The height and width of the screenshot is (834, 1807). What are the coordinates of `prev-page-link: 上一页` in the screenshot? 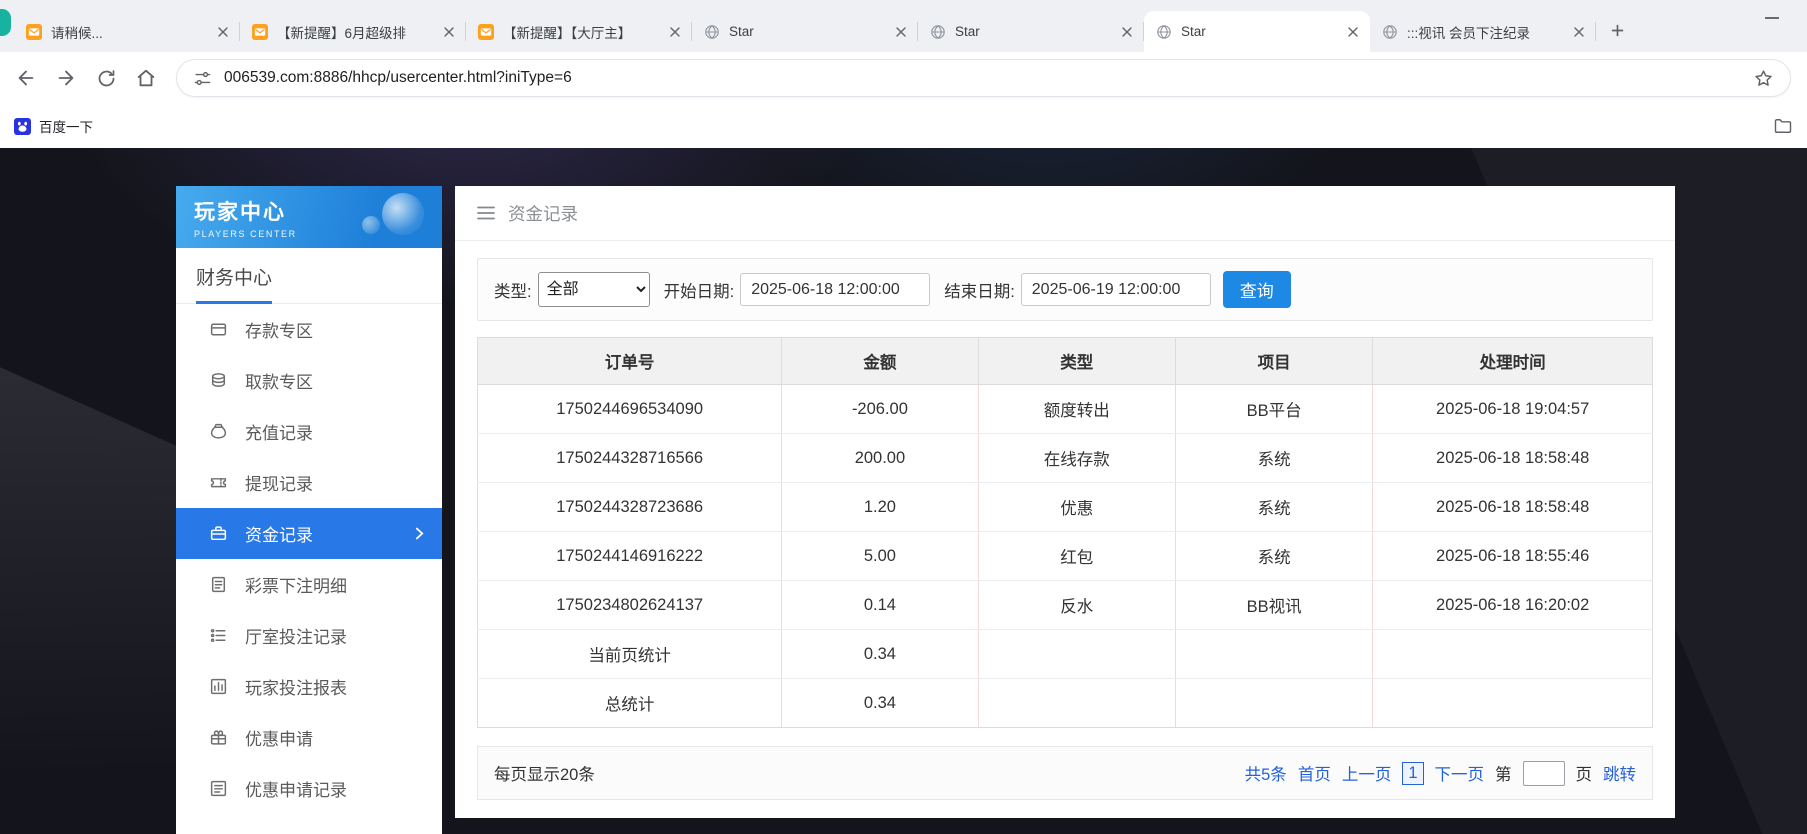 It's located at (1367, 773).